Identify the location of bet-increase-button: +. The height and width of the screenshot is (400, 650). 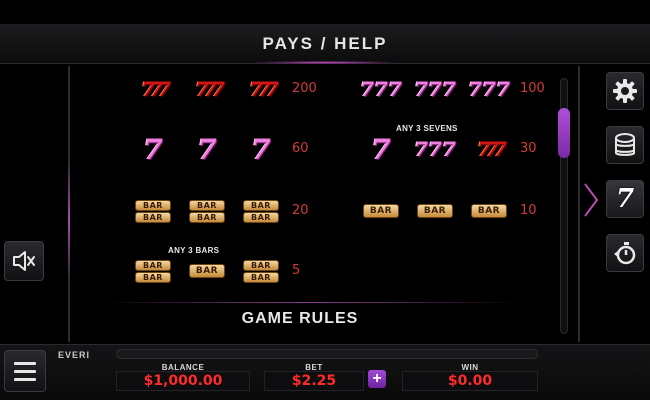
(377, 379).